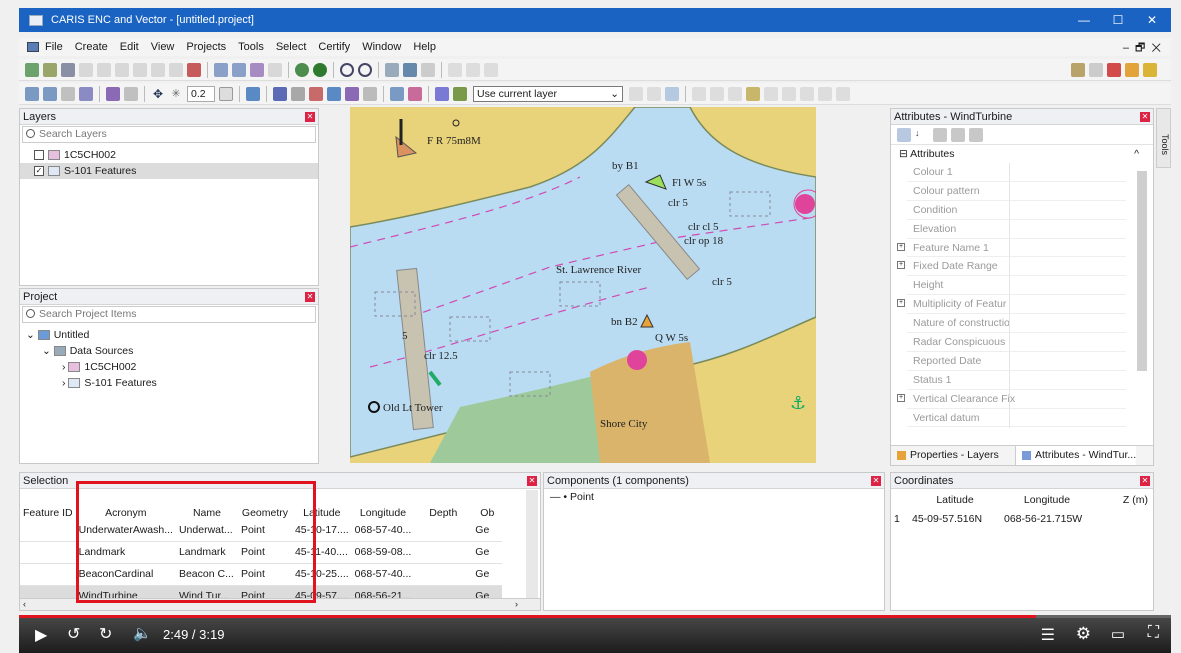  Describe the element at coordinates (39, 171) in the screenshot. I see `layer-checkbox: ✓` at that location.